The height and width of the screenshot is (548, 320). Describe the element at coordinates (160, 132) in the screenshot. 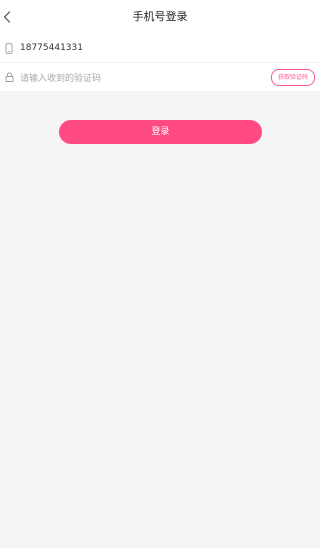

I see `login-button: 登录` at that location.